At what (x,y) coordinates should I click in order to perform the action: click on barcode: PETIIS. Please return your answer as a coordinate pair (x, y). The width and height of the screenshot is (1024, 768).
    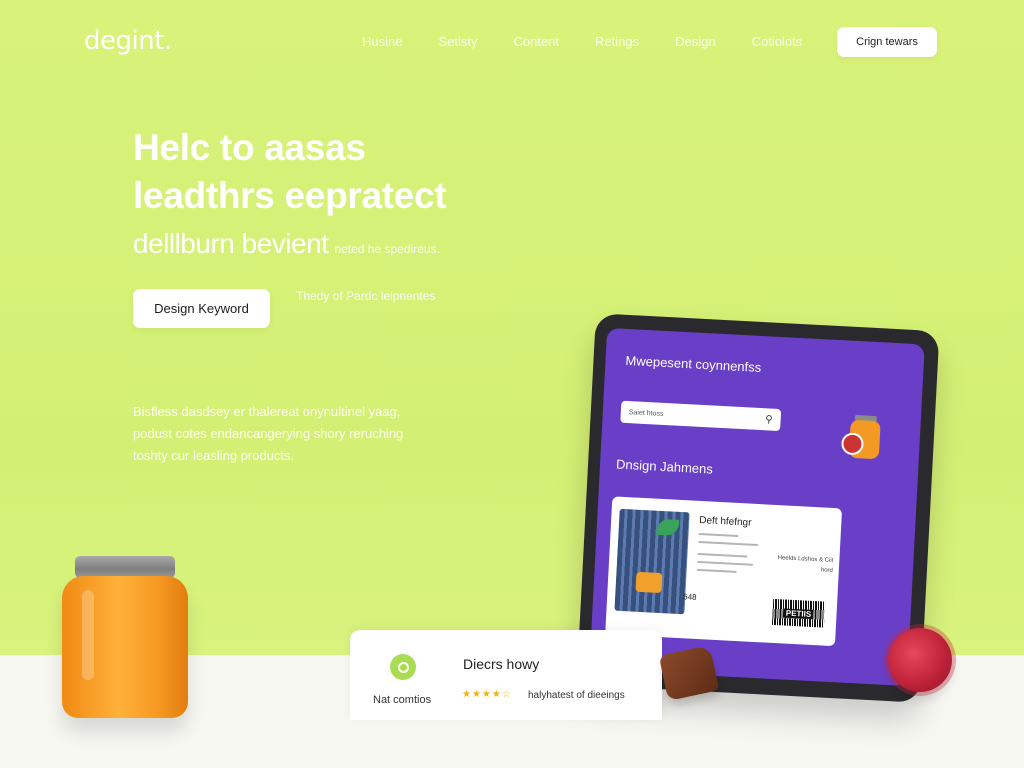
    Looking at the image, I should click on (798, 613).